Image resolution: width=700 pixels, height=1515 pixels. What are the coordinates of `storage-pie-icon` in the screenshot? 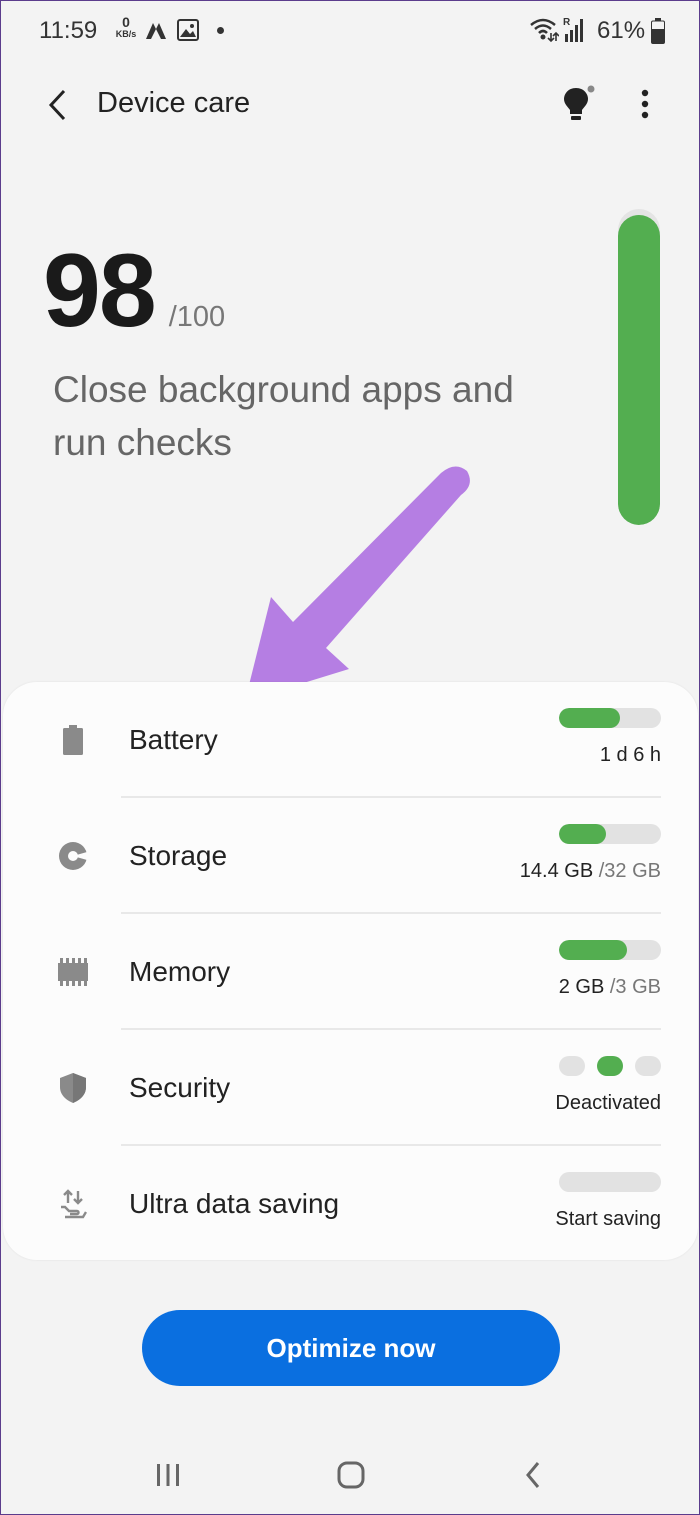 It's located at (73, 856).